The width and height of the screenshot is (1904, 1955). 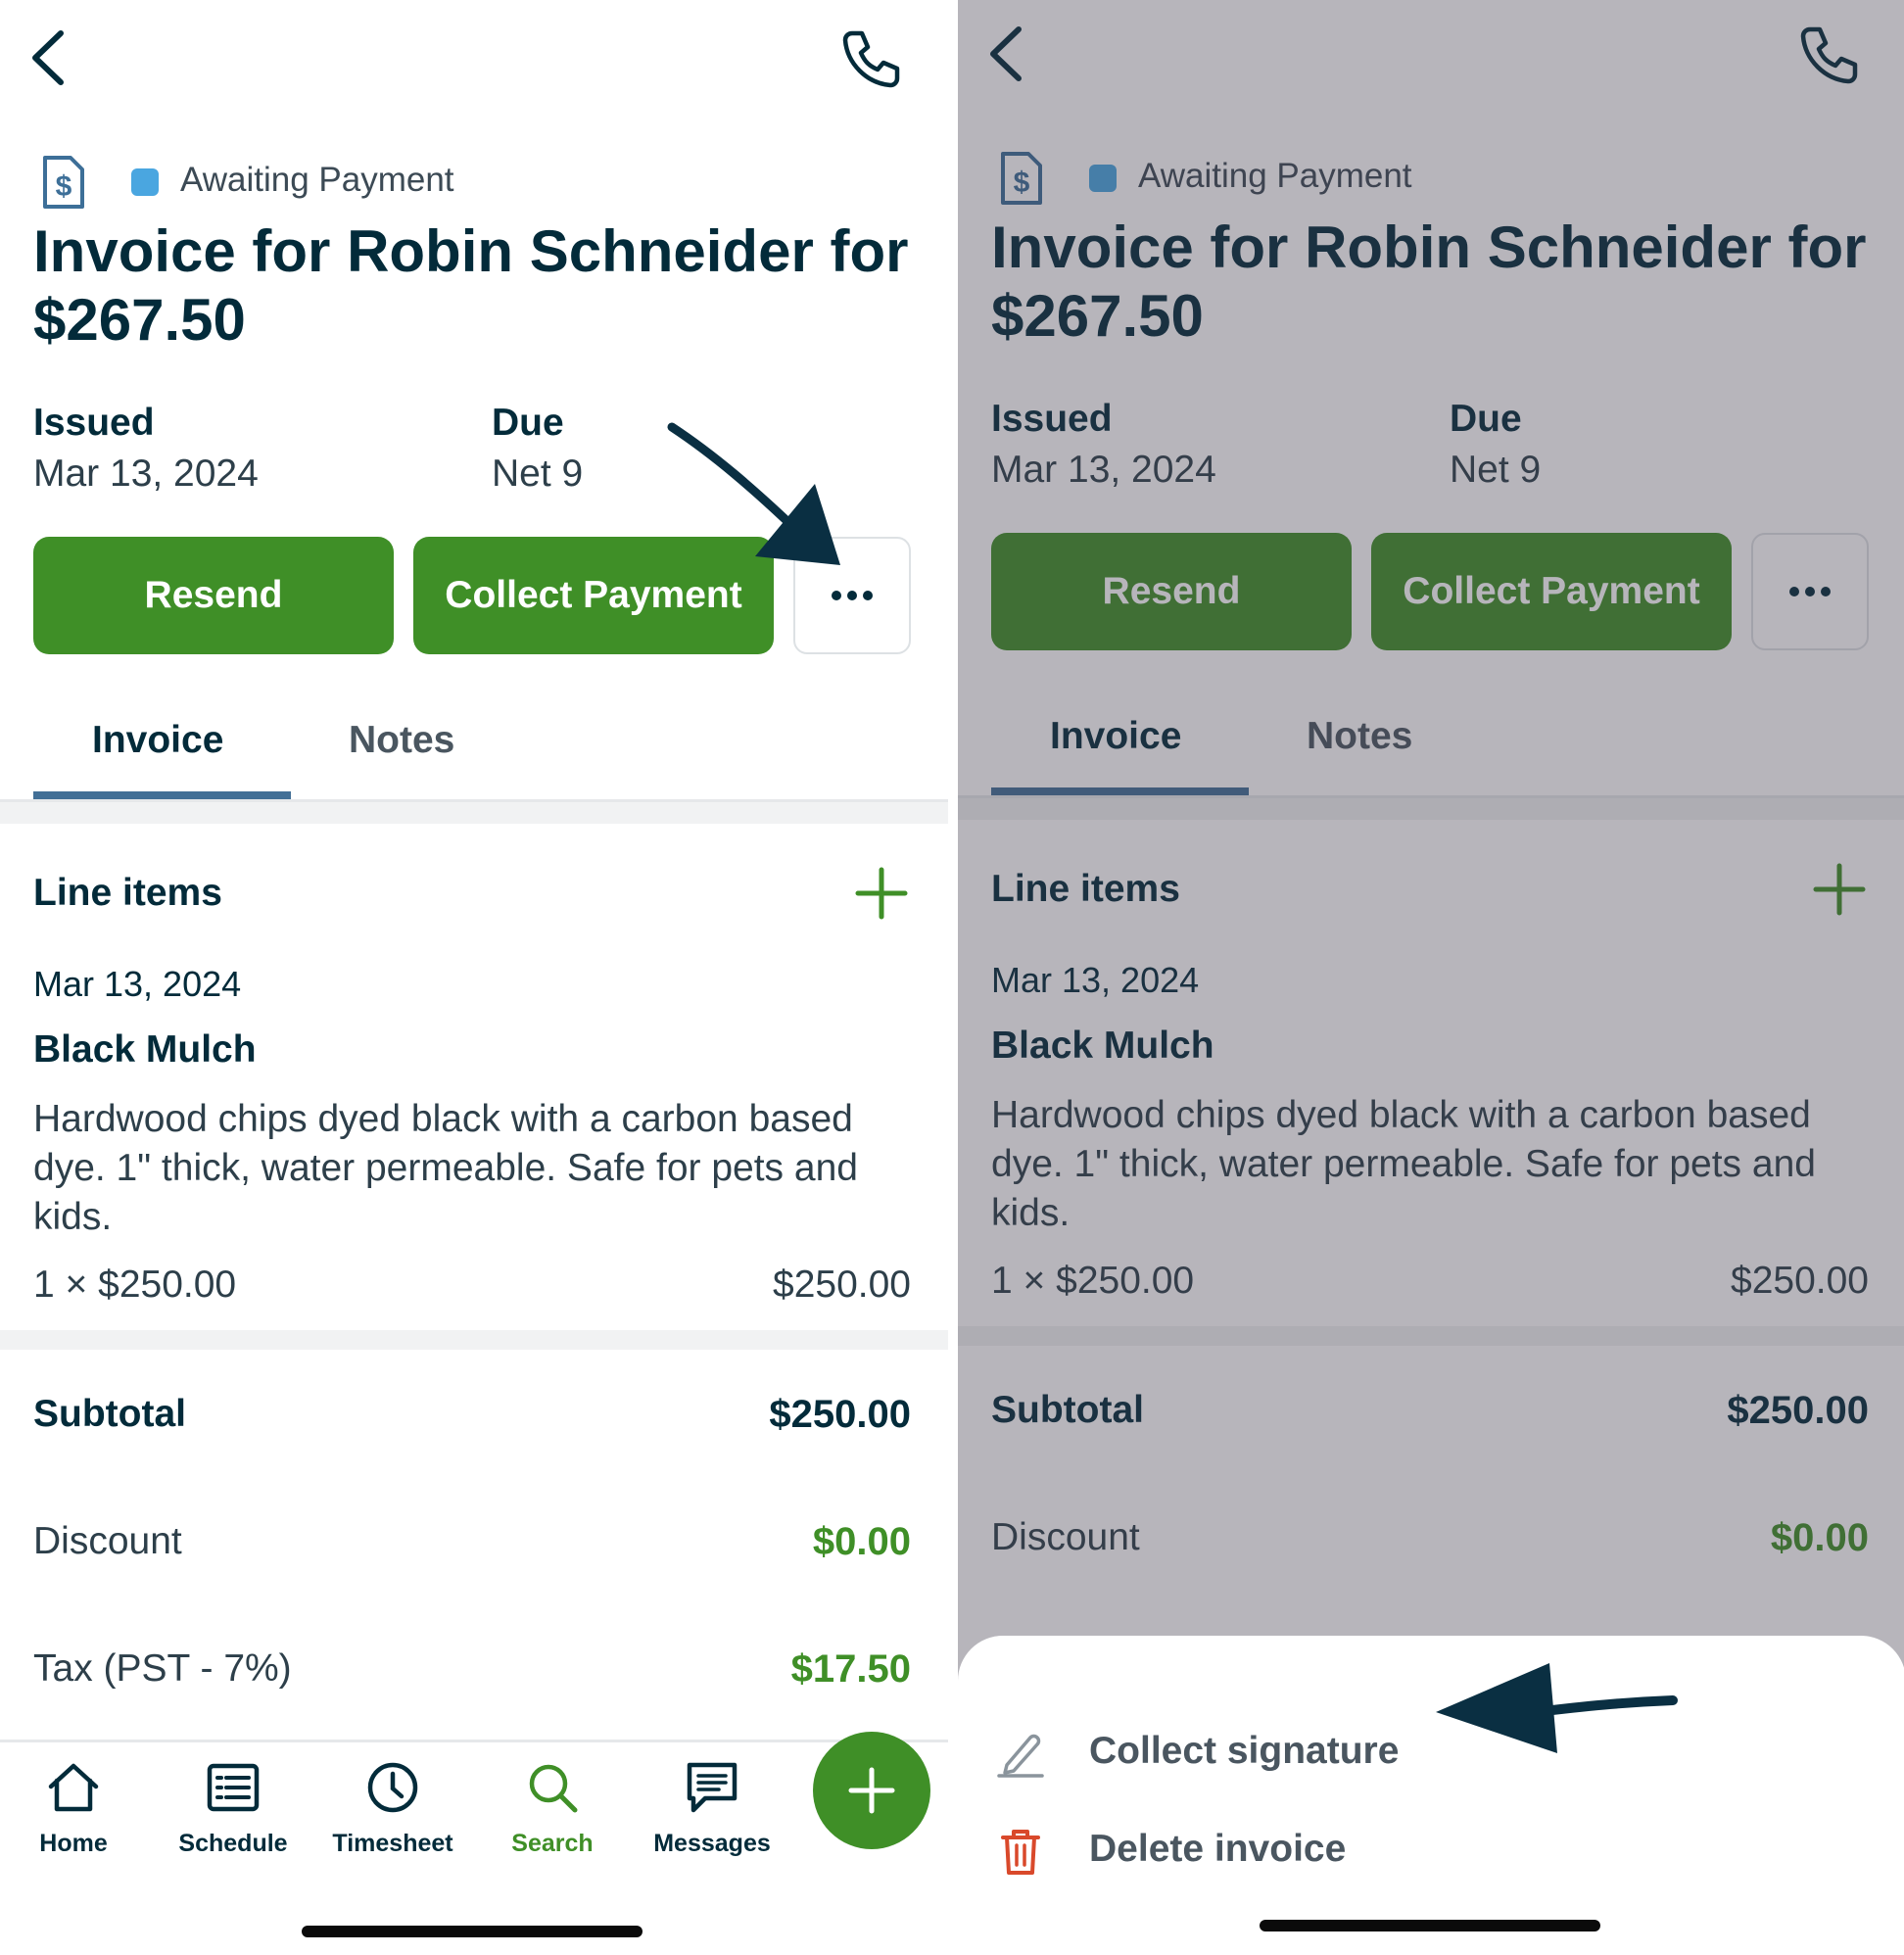 What do you see at coordinates (135, 1285) in the screenshot?
I see `line-item-quantity-price: 1 × $250.00` at bounding box center [135, 1285].